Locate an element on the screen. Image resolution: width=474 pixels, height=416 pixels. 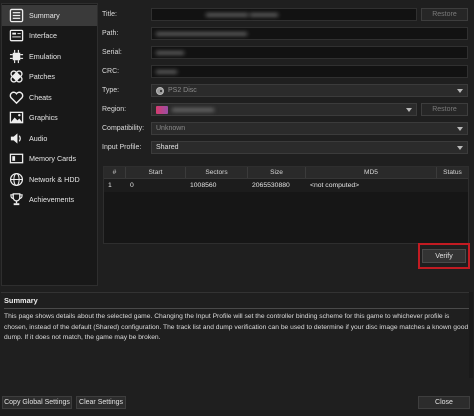
cell-start: 0 is located at coordinates (132, 185).